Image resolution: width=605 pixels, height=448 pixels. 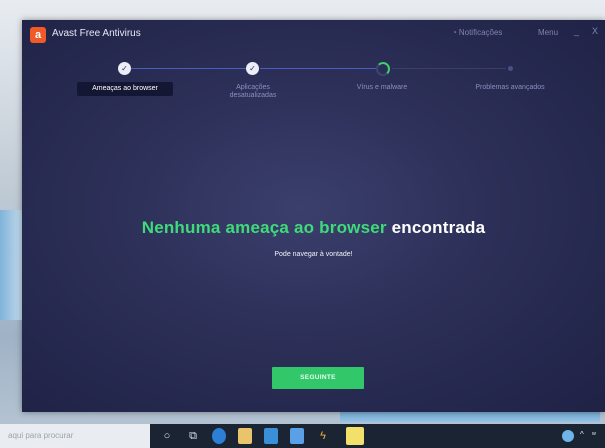 What do you see at coordinates (582, 434) in the screenshot?
I see `tray-chevron-icon: ^` at bounding box center [582, 434].